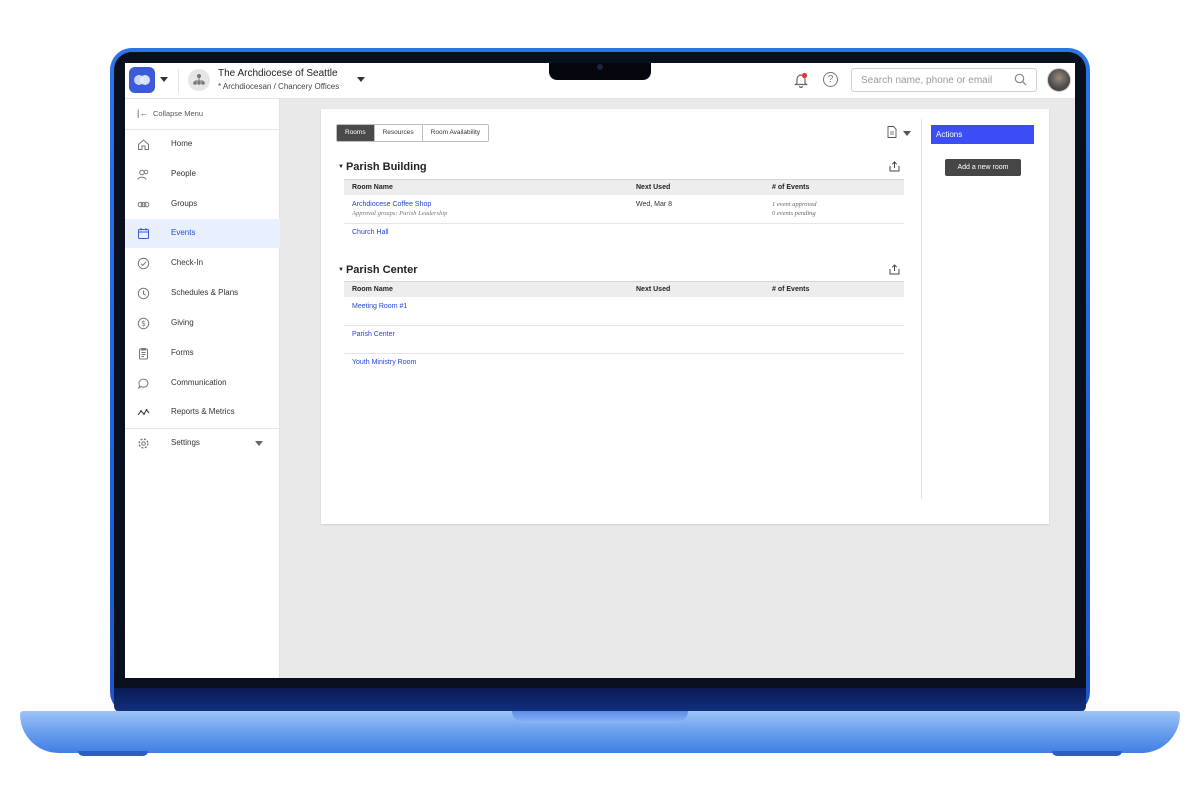  Describe the element at coordinates (259, 443) in the screenshot. I see `settings-chevron-down-icon` at that location.